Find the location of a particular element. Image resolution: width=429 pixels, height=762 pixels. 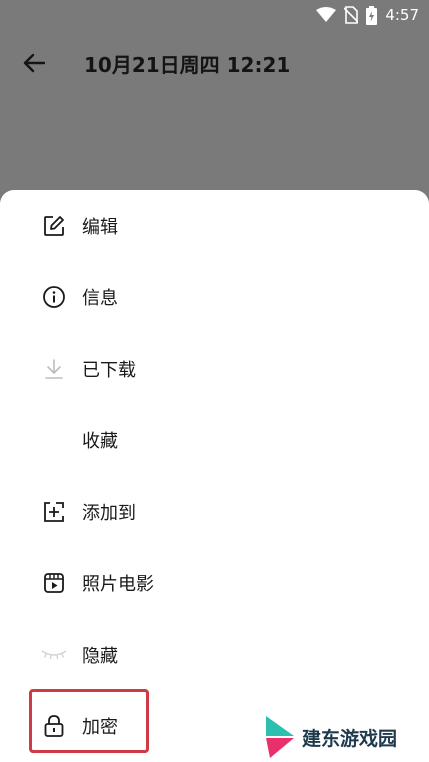

menu-item-favorite: 收藏 is located at coordinates (214, 440).